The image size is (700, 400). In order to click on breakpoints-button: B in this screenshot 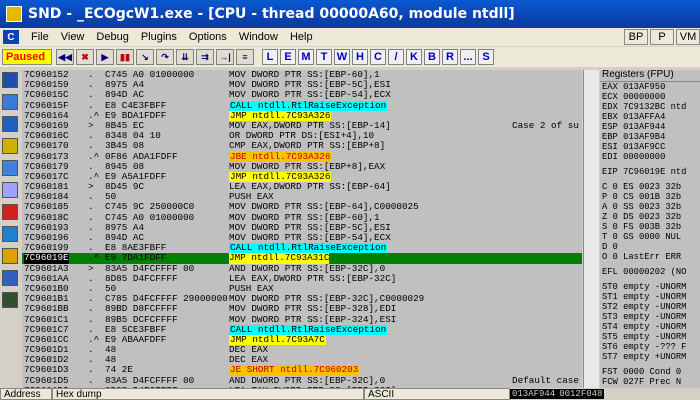, I will do `click(432, 57)`.